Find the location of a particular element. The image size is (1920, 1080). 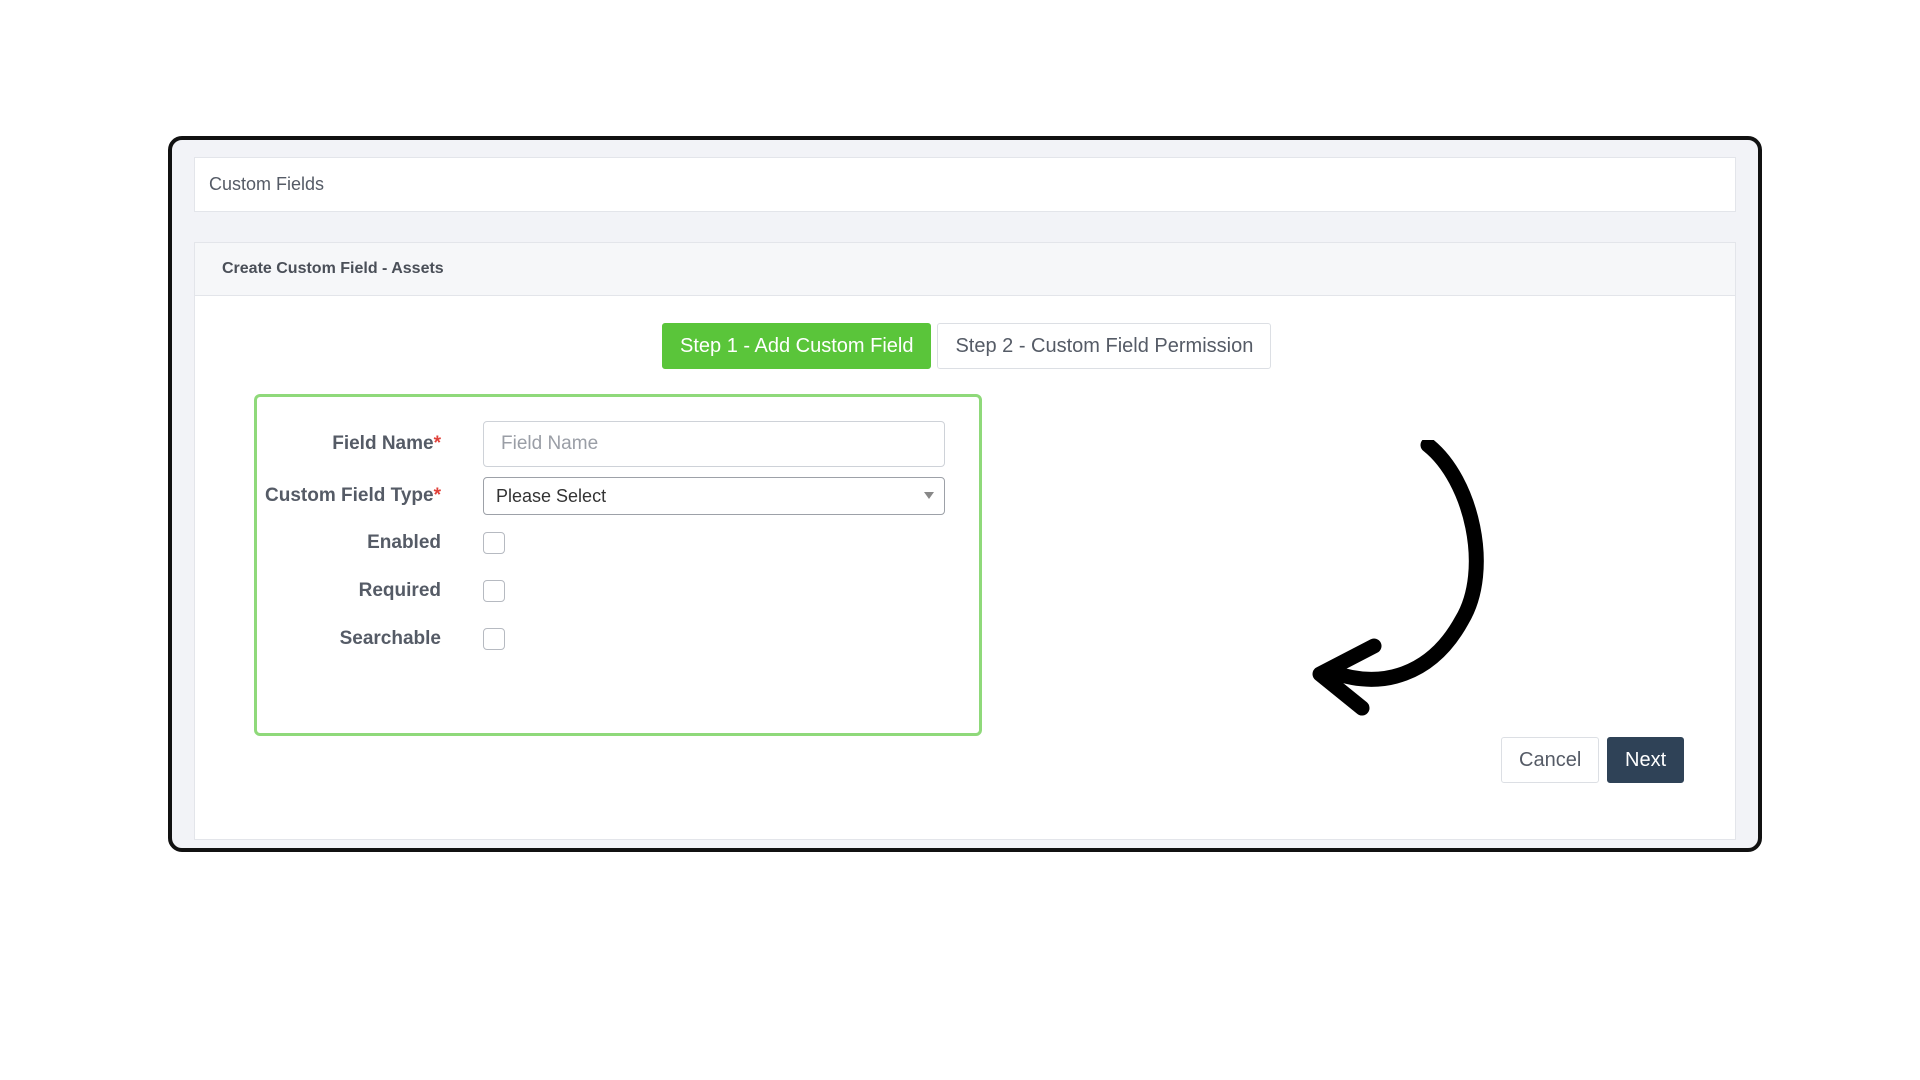

required-label: Required is located at coordinates (399, 590).